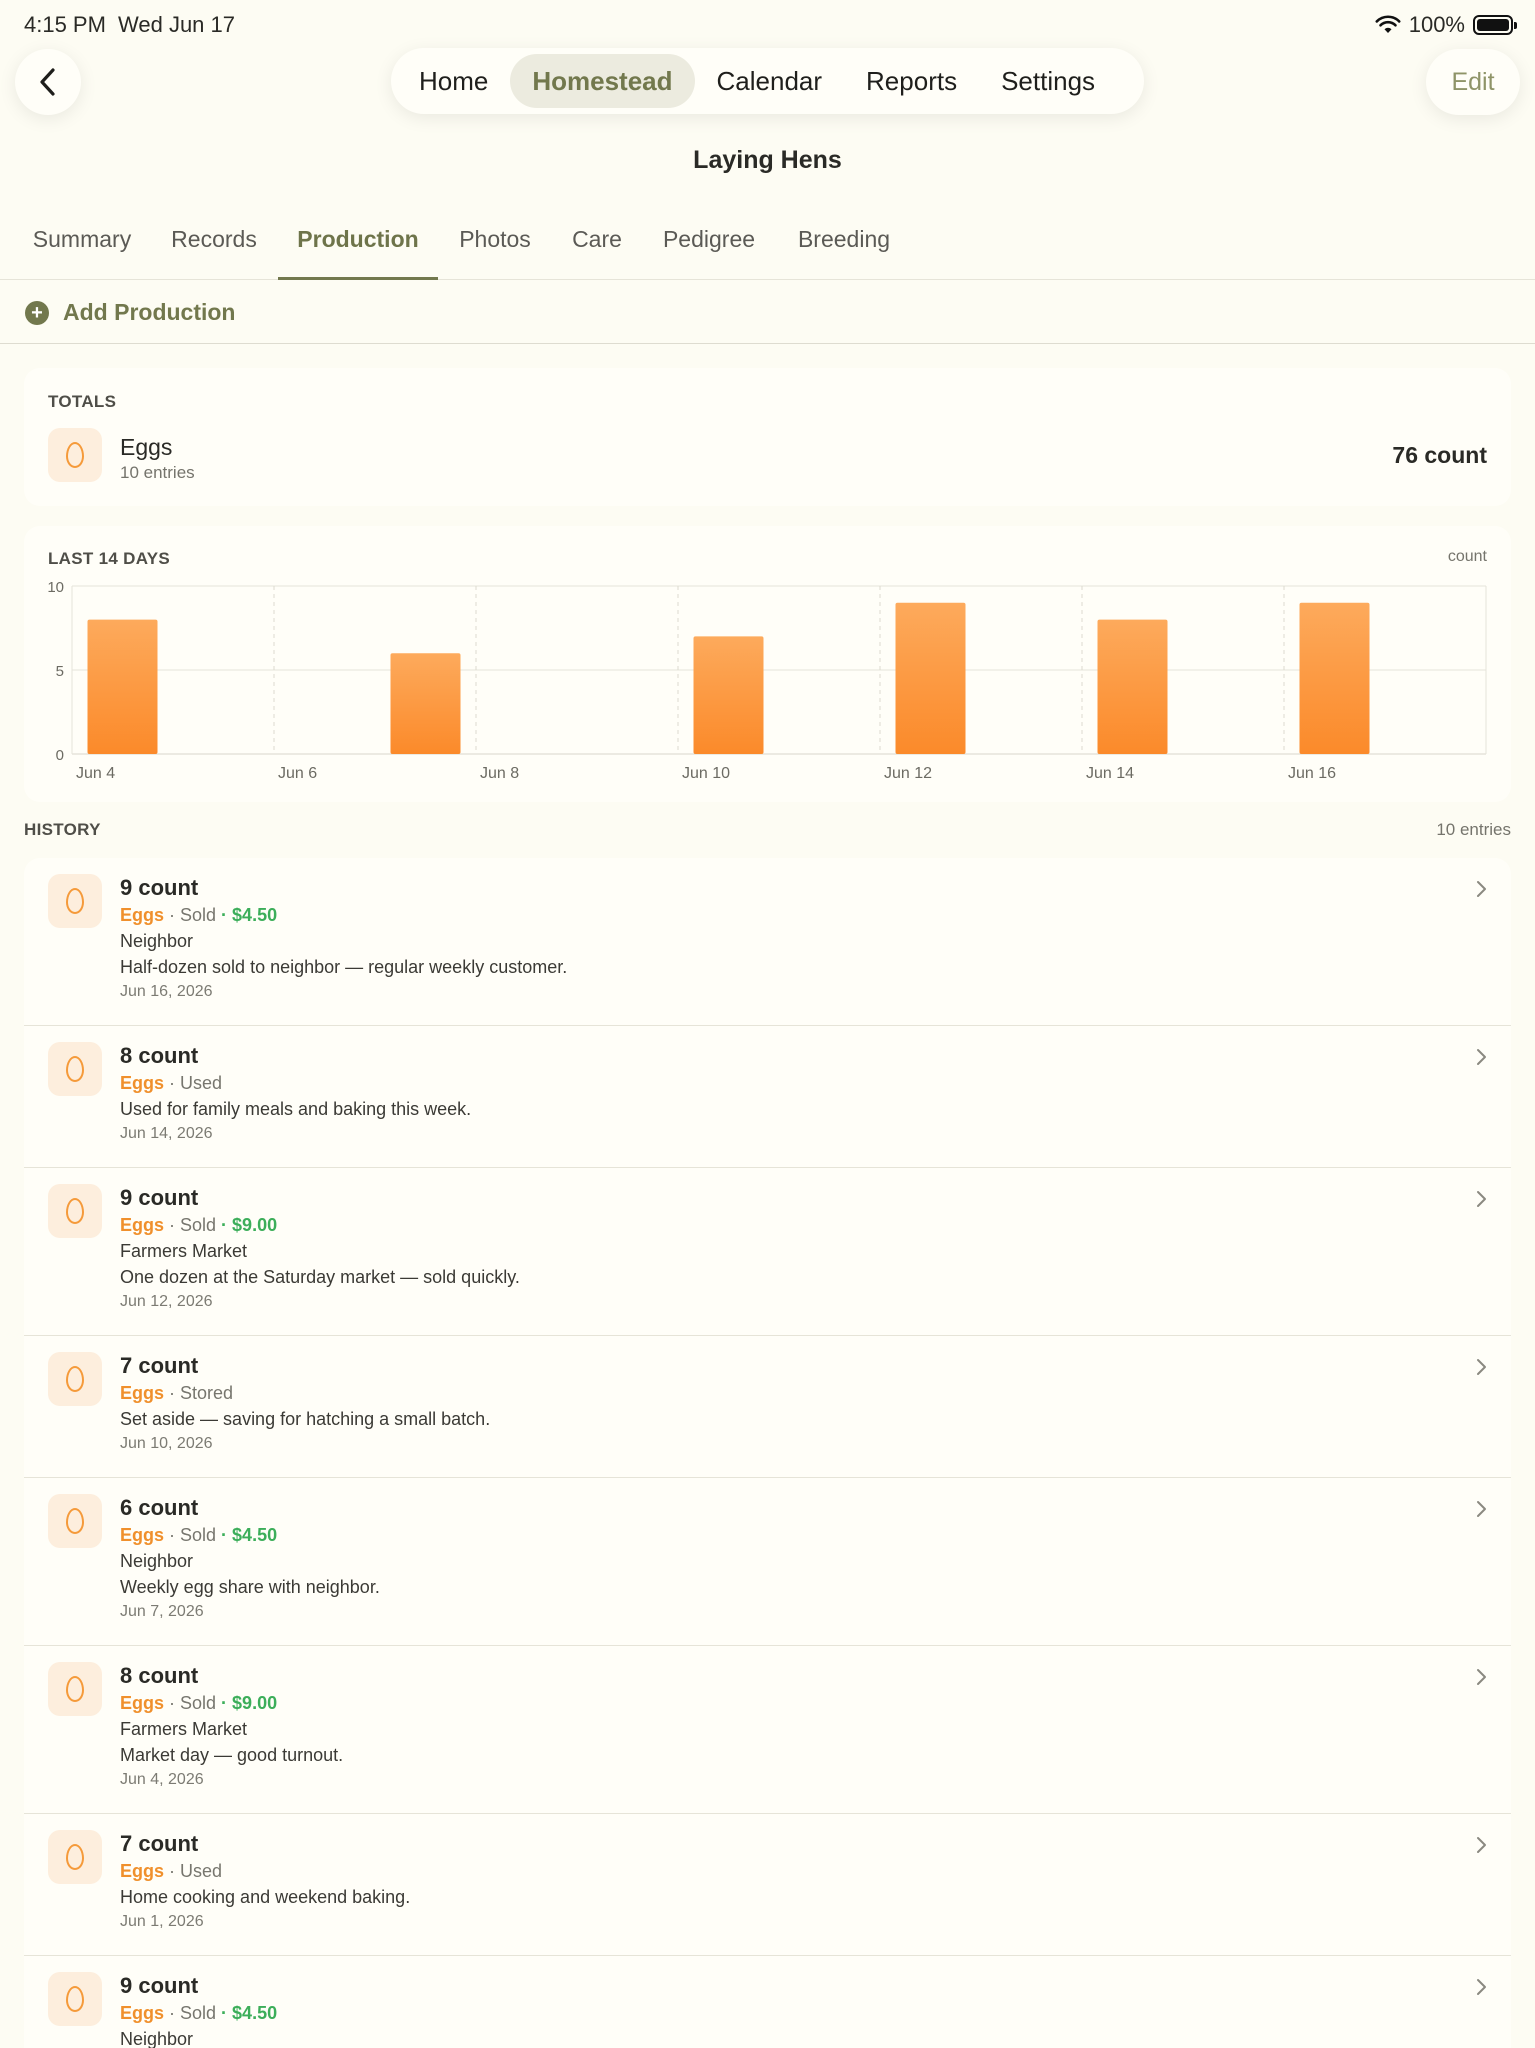 Image resolution: width=1535 pixels, height=2048 pixels. What do you see at coordinates (1048, 81) in the screenshot?
I see `tab-settings: Settings` at bounding box center [1048, 81].